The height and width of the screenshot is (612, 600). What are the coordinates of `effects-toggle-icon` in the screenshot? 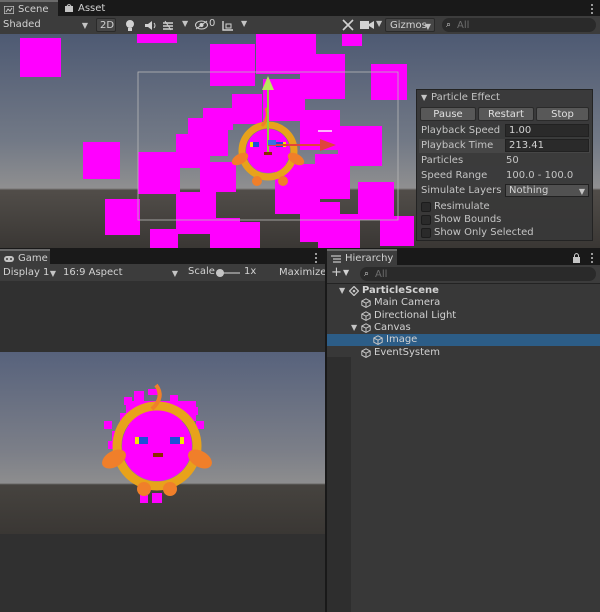 It's located at (168, 25).